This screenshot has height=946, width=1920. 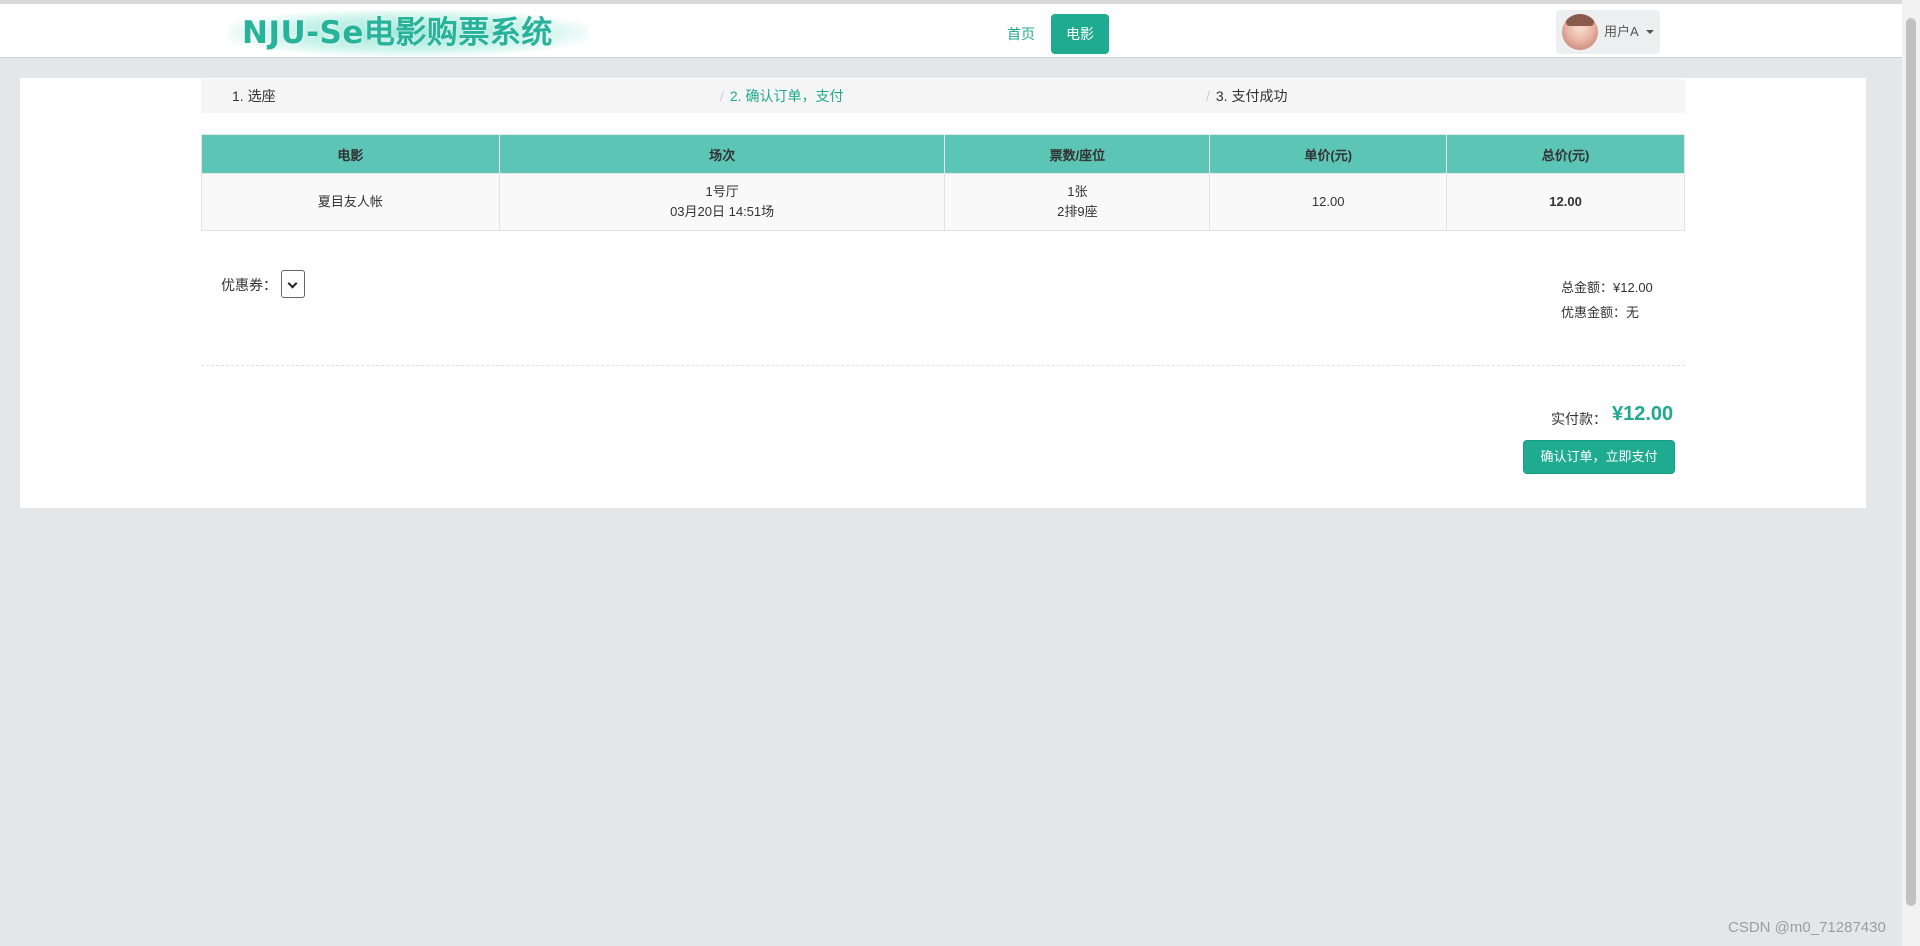 I want to click on nav-movie-link: 电影, so click(x=1080, y=34).